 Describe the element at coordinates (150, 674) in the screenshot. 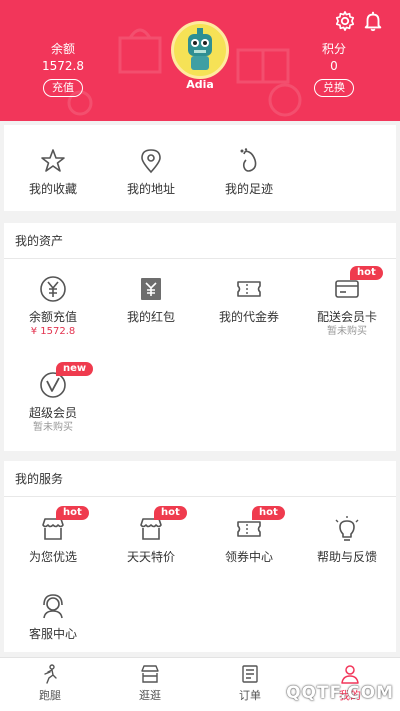

I see `store-icon` at that location.